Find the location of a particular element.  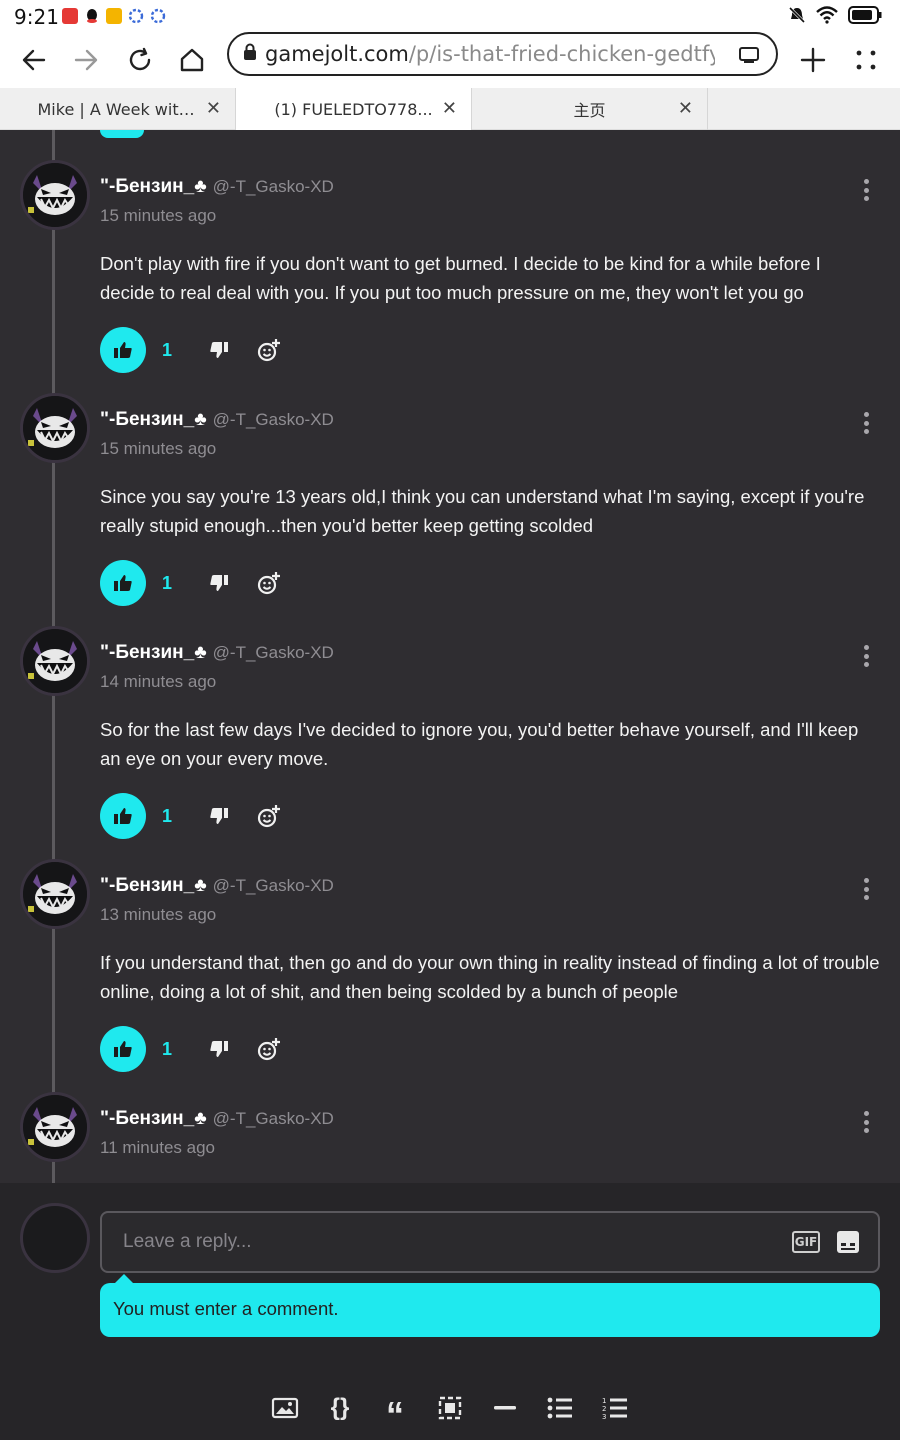

spoiler-icon is located at coordinates (450, 1408).